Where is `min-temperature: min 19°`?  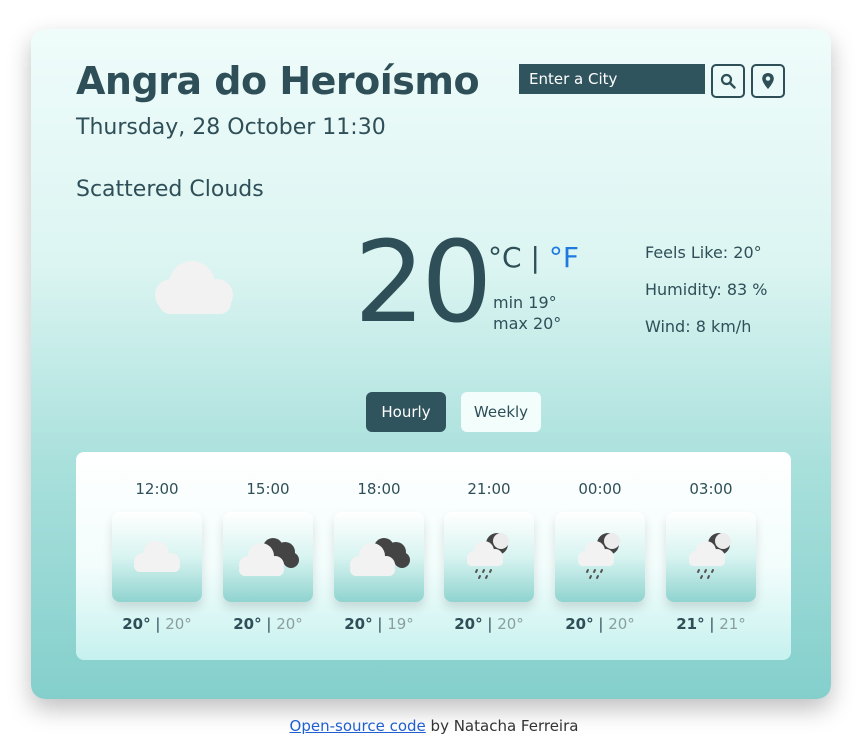
min-temperature: min 19° is located at coordinates (525, 302).